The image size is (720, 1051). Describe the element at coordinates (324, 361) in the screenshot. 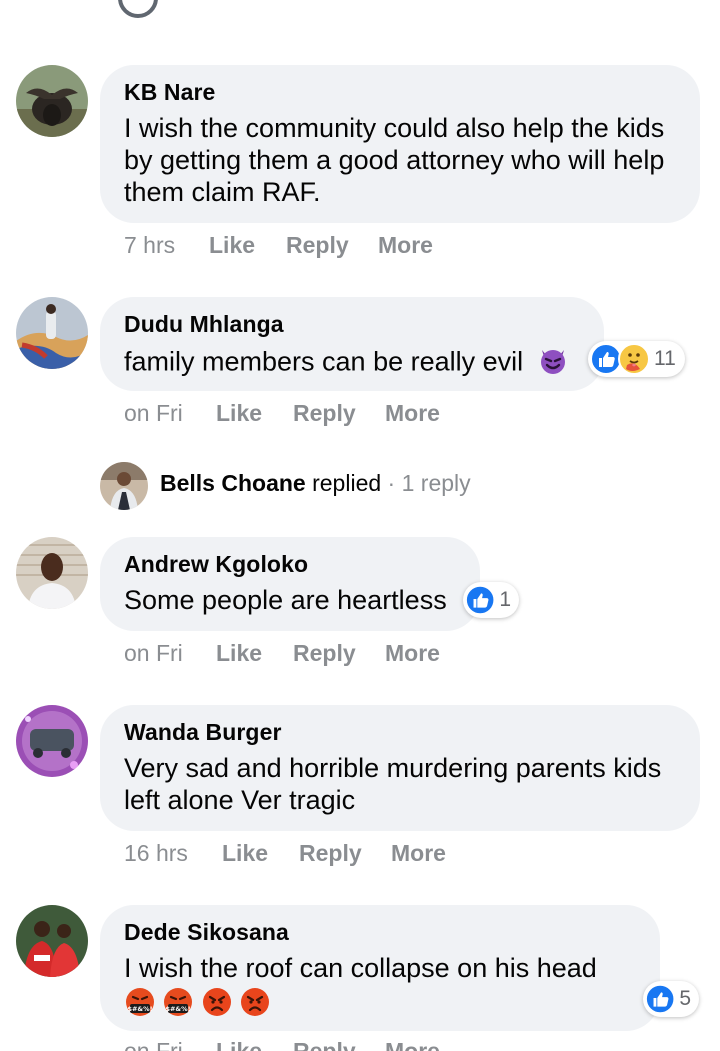

I see `comment-text-body: family members can be really evil` at that location.